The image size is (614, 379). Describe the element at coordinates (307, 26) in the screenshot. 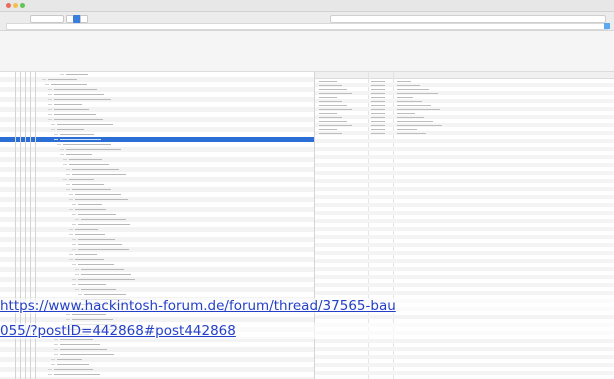

I see `path-bar` at that location.